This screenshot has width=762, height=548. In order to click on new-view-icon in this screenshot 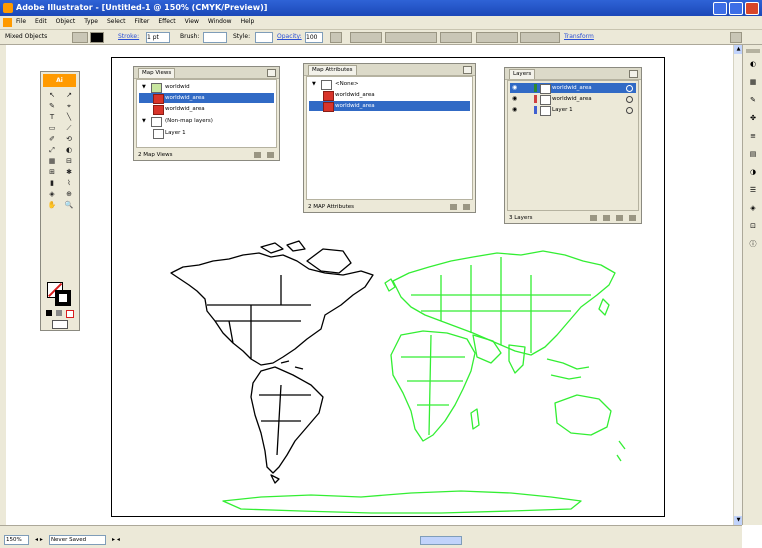, I will do `click(257, 155)`.